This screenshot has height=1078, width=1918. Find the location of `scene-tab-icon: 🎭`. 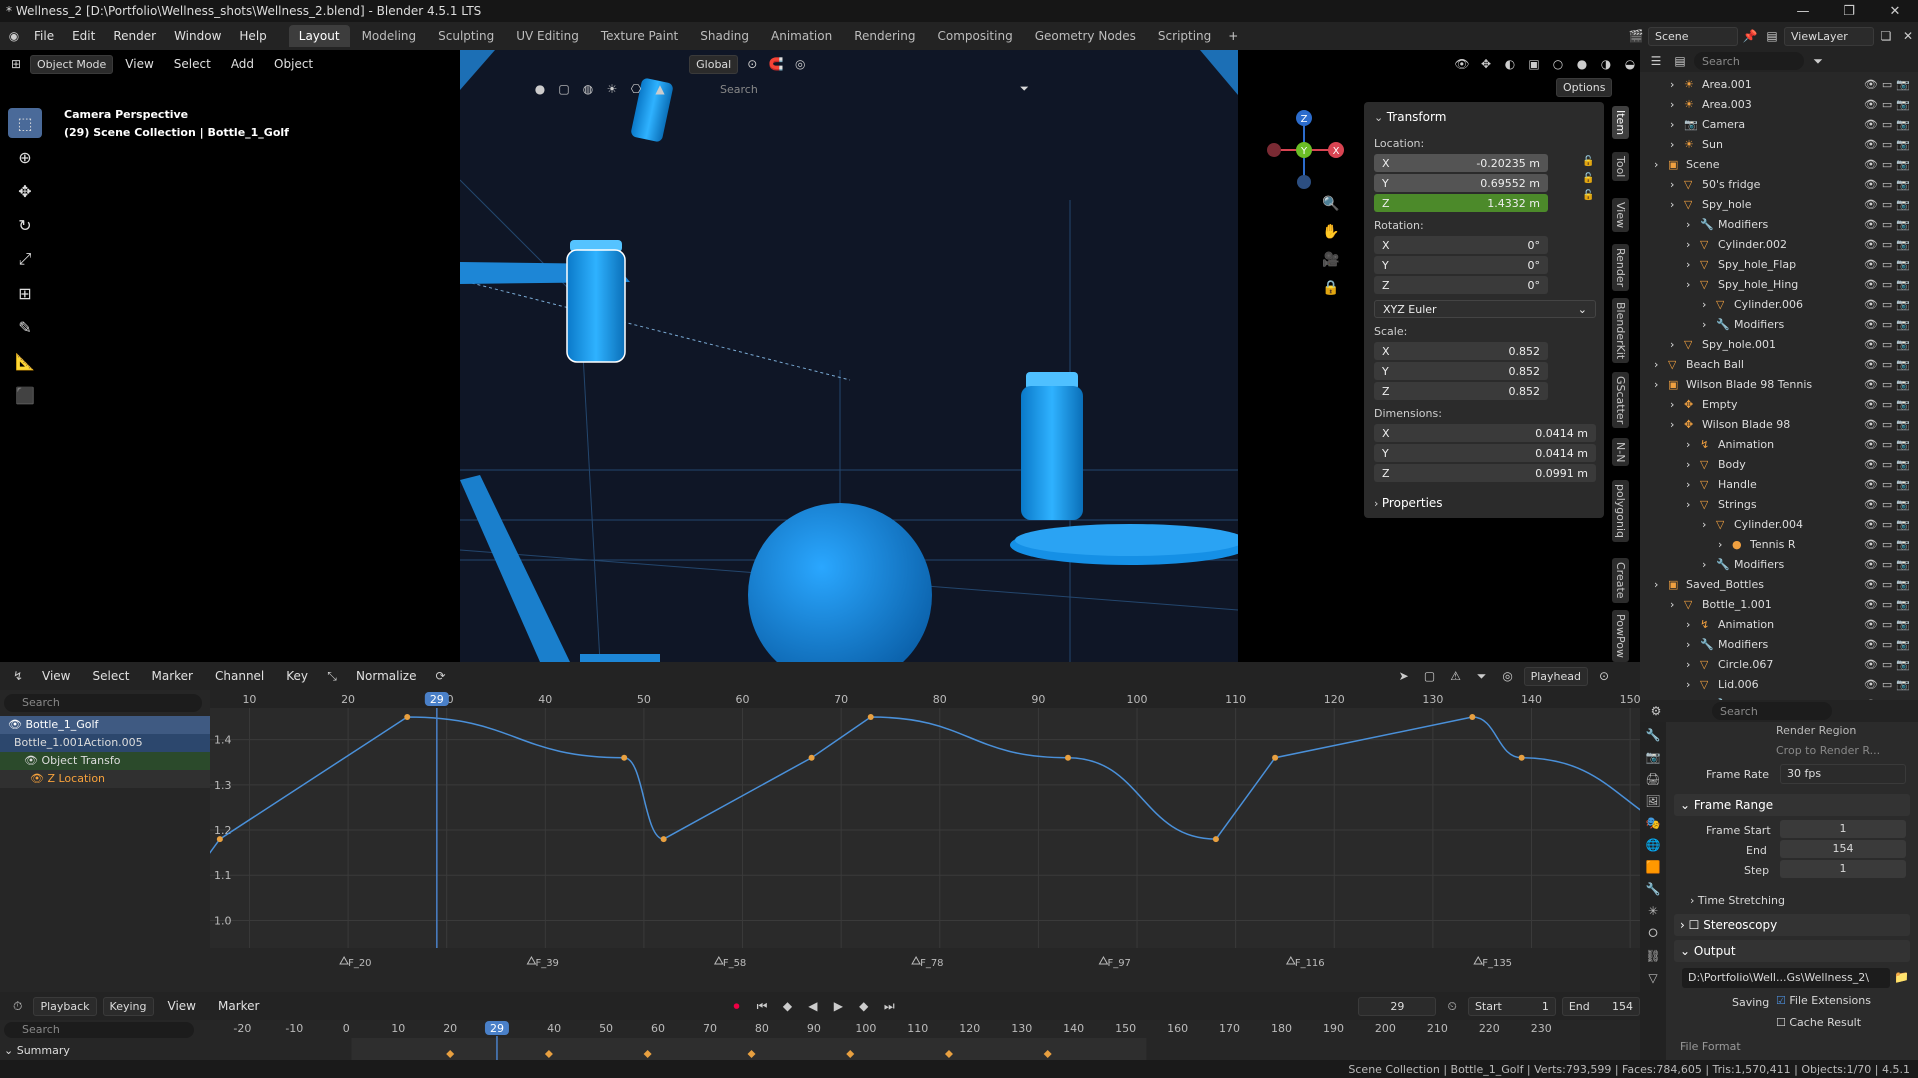

scene-tab-icon: 🎭 is located at coordinates (1653, 823).